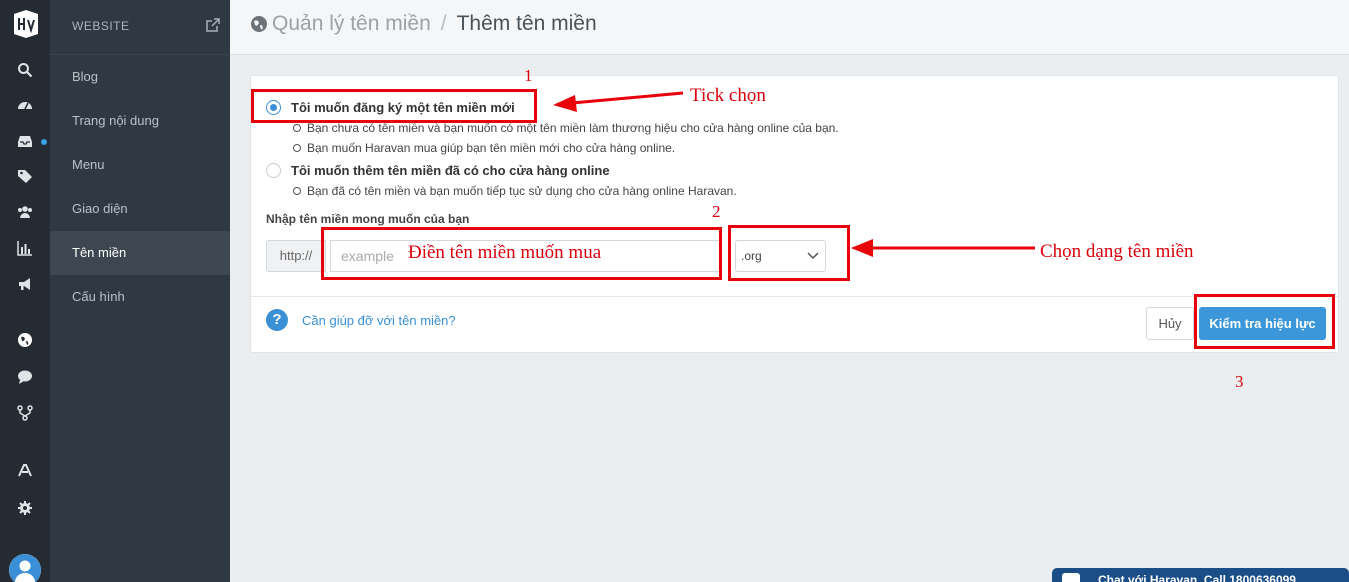 This screenshot has height=582, width=1349. What do you see at coordinates (1071, 577) in the screenshot?
I see `chat-bubble-icon` at bounding box center [1071, 577].